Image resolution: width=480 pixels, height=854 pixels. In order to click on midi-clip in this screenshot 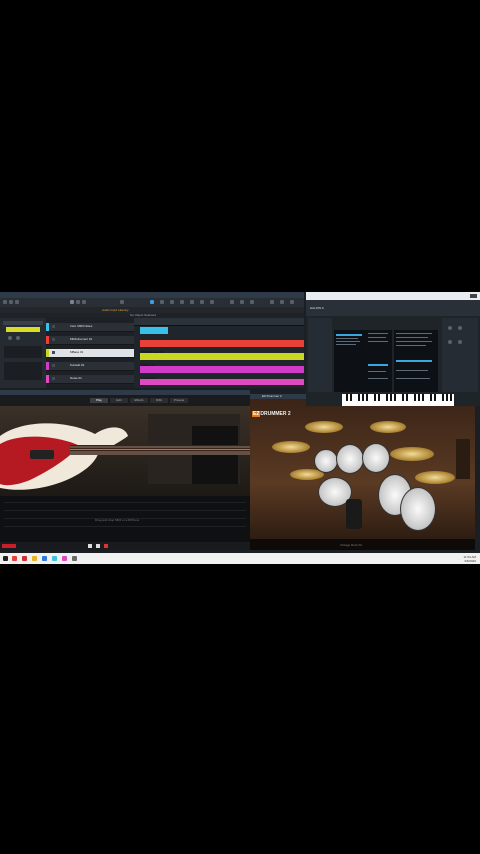, I will do `click(154, 330)`.